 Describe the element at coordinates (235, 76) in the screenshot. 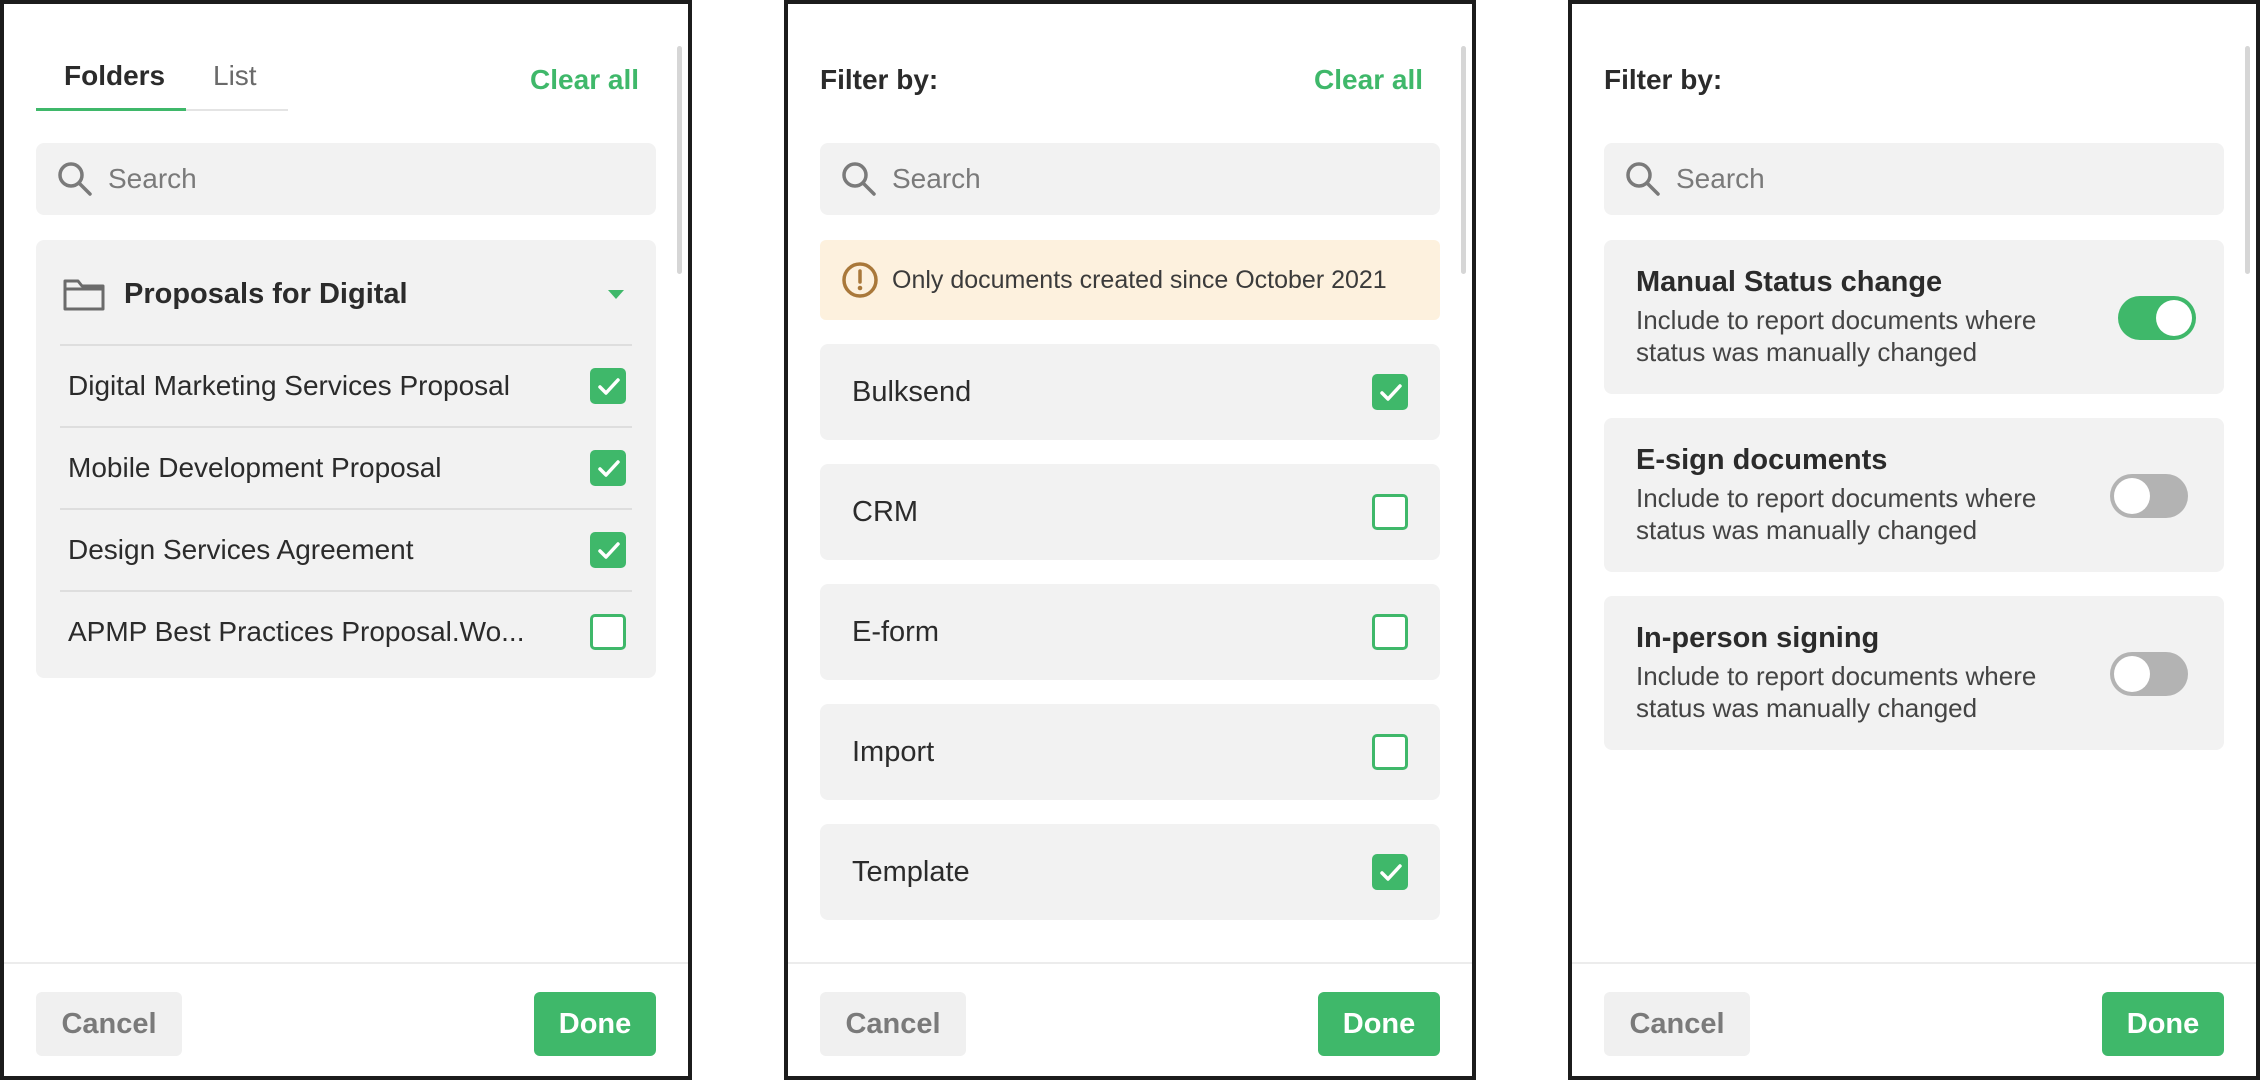

I see `tab-list: List` at that location.